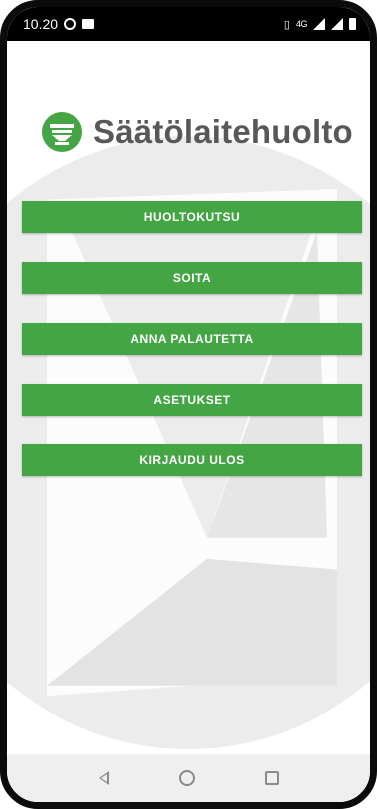 This screenshot has height=809, width=377. What do you see at coordinates (352, 24) in the screenshot?
I see `battery-icon` at bounding box center [352, 24].